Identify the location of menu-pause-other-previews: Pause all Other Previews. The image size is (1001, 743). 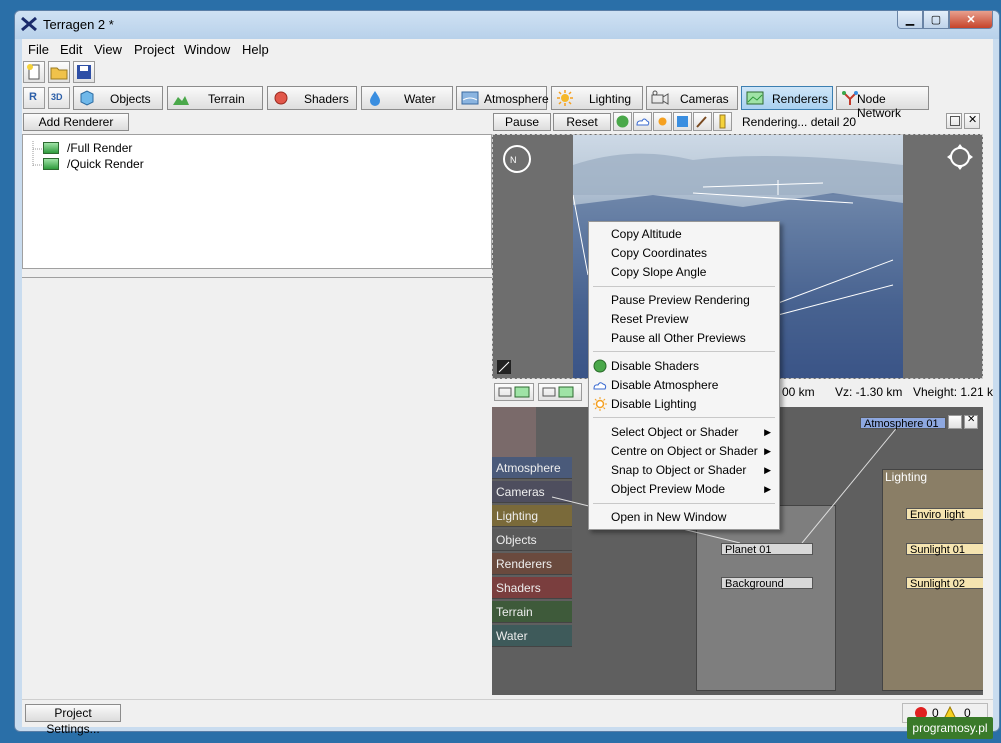
(678, 338).